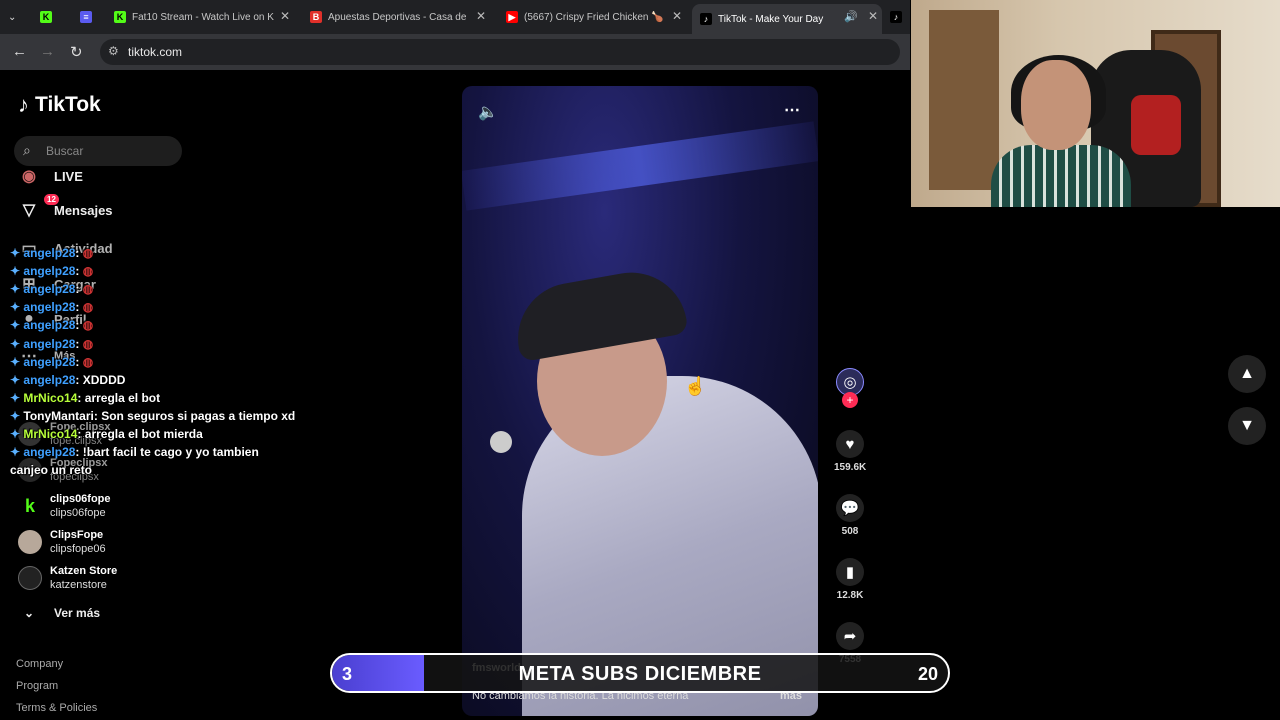  I want to click on chevron-down-icon: ⌄, so click(29, 613).